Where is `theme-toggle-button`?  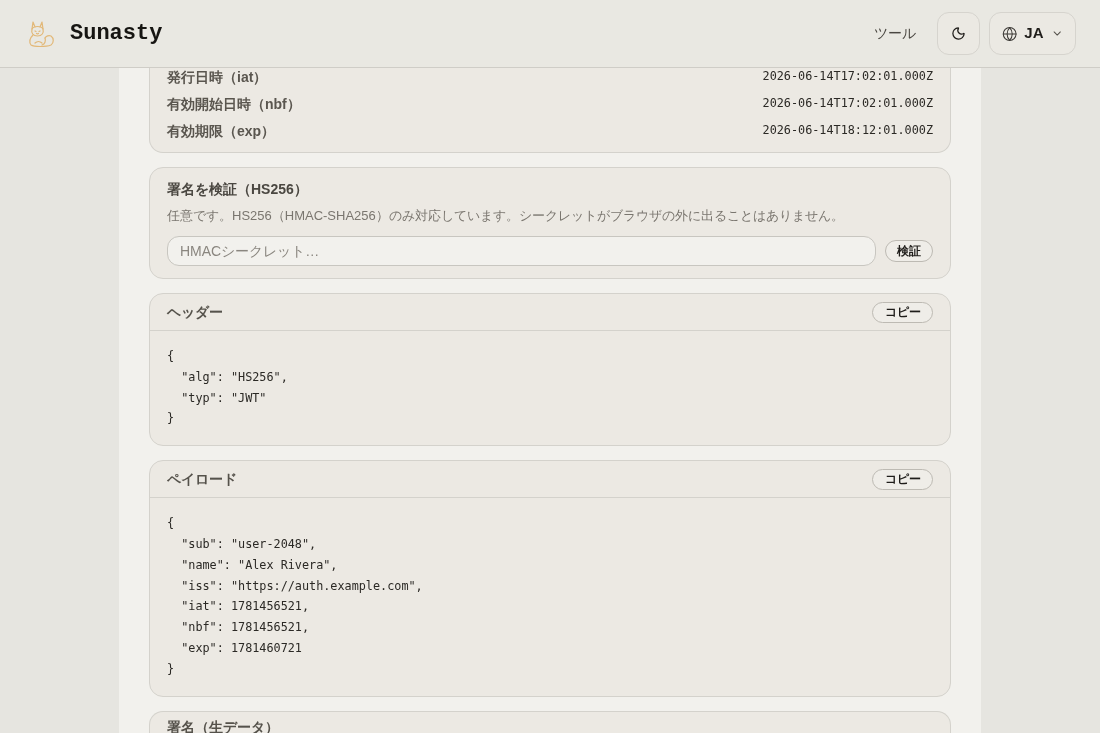
theme-toggle-button is located at coordinates (958, 33).